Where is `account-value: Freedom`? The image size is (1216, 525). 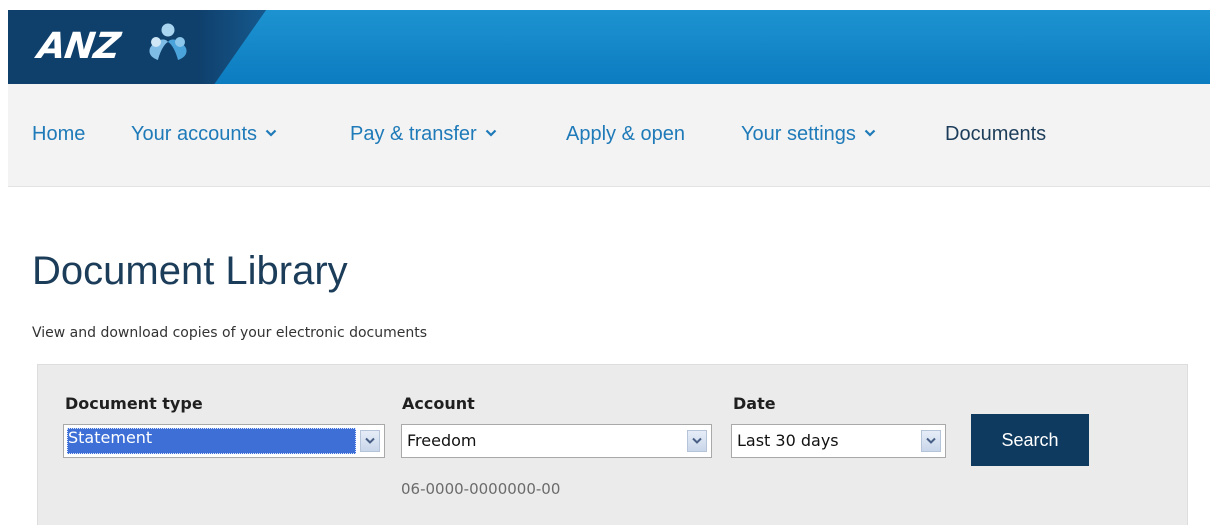 account-value: Freedom is located at coordinates (442, 440).